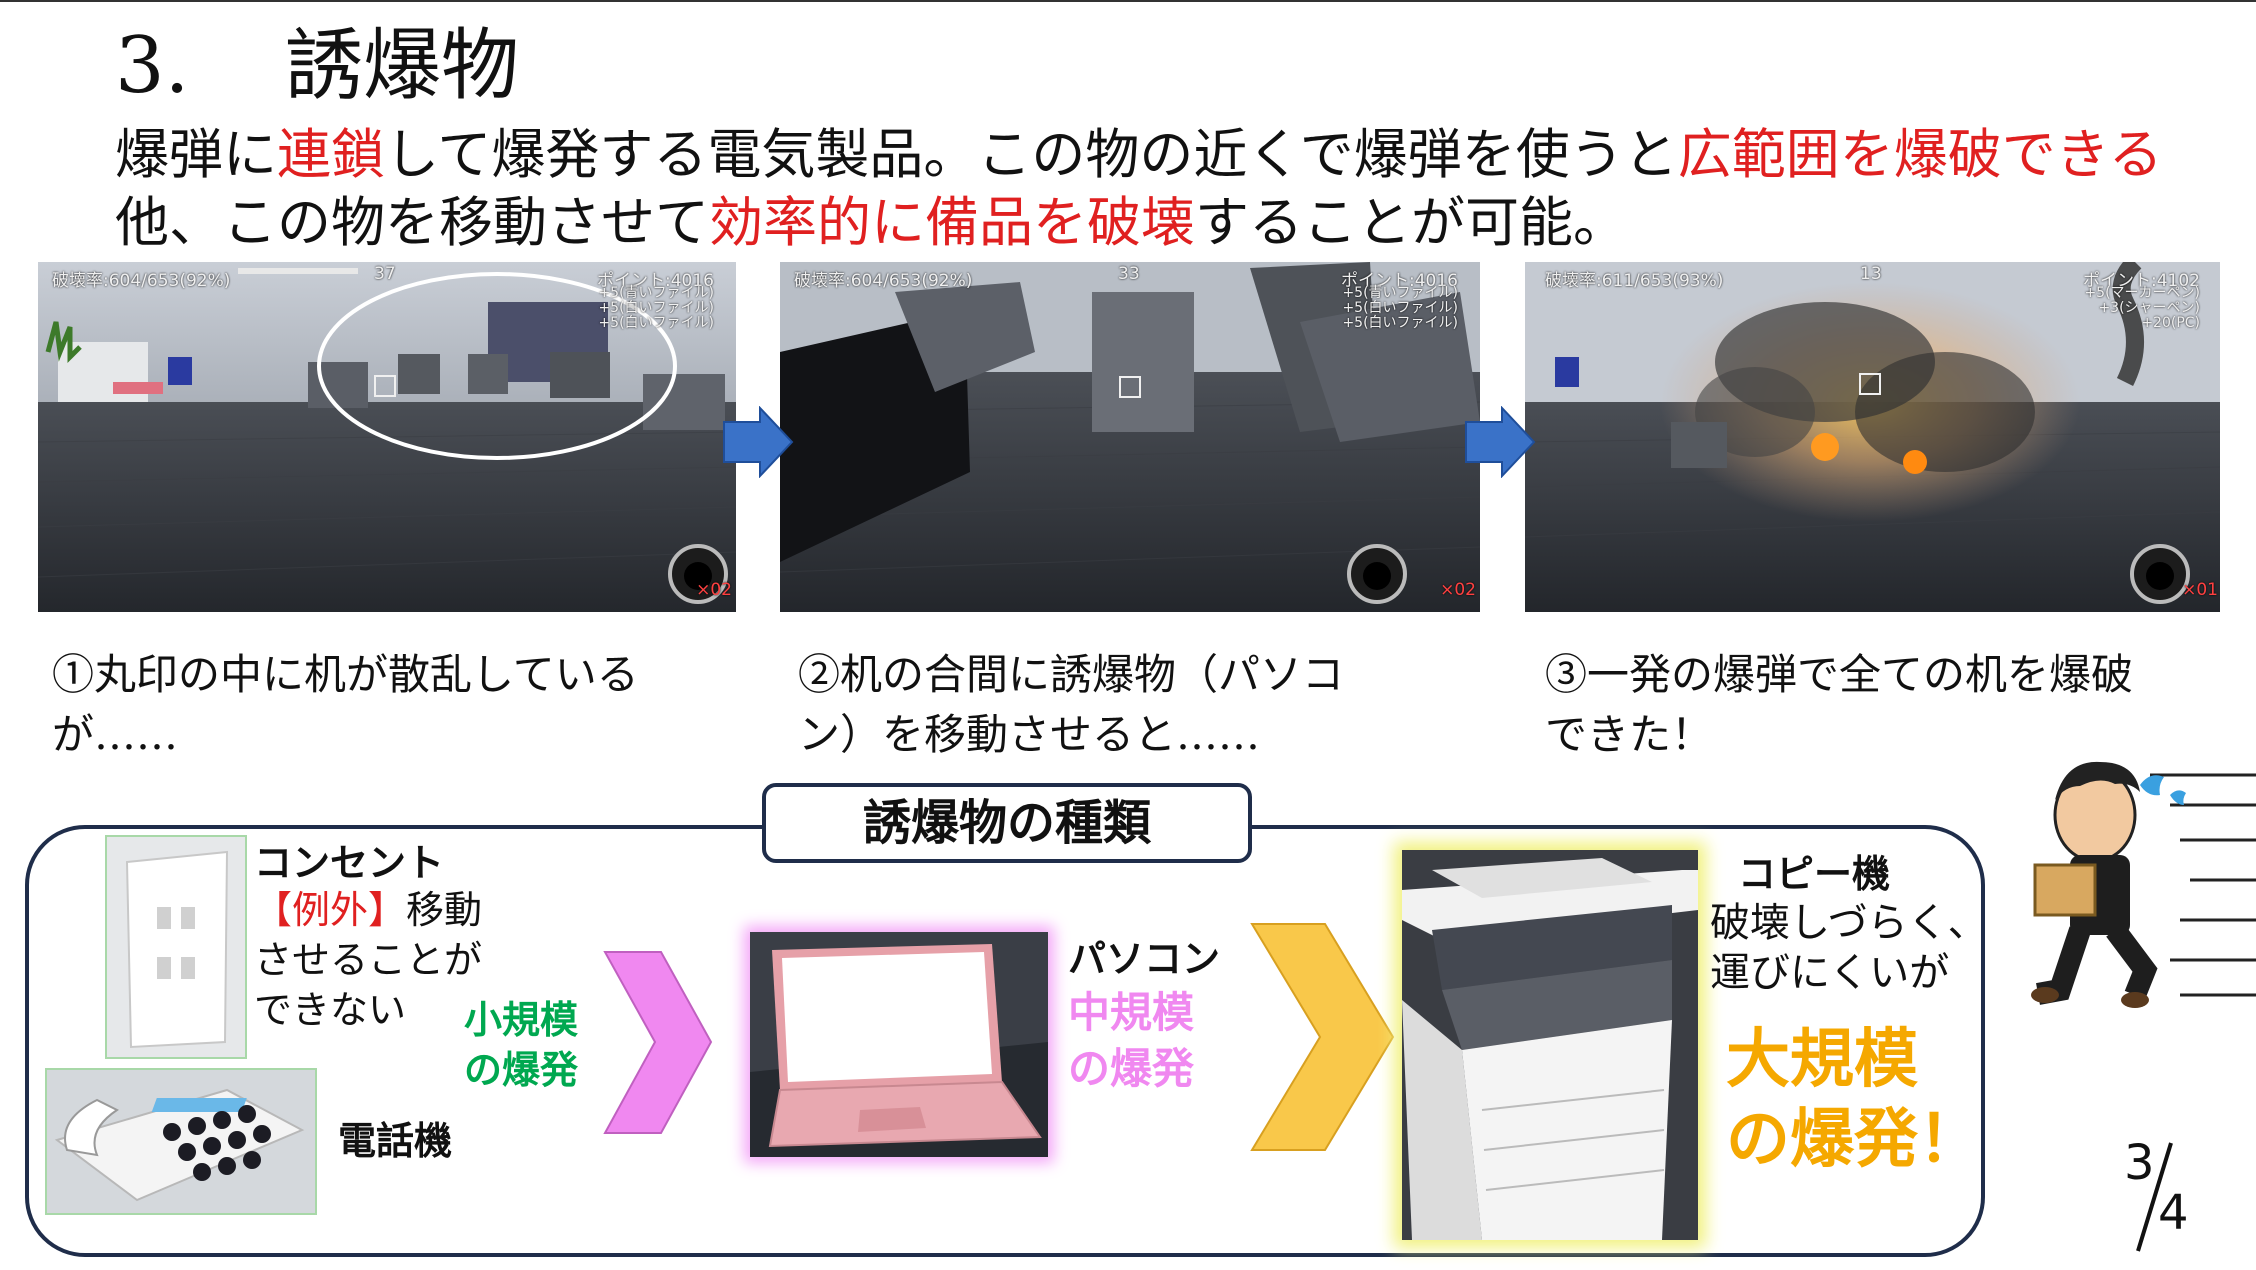  I want to click on page-number: 3 4, so click(2161, 1195).